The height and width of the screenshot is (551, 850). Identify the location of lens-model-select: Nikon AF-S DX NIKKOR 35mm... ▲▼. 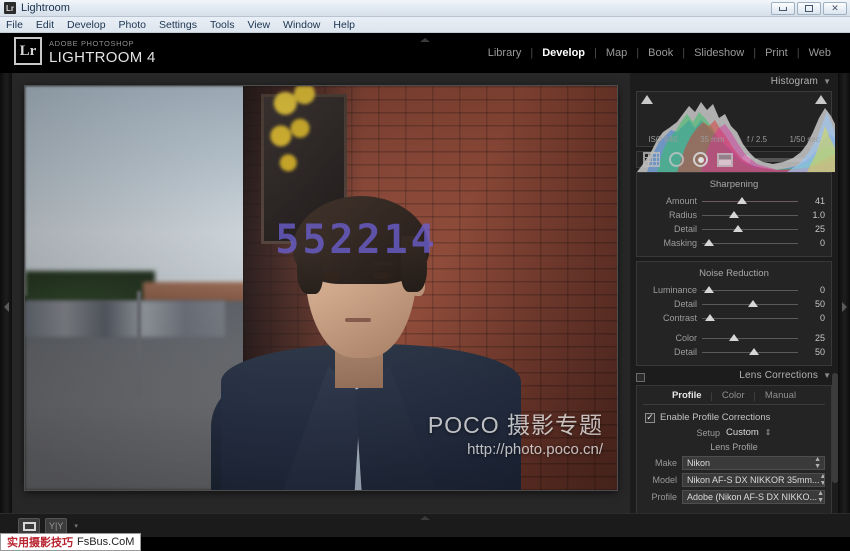
(753, 480).